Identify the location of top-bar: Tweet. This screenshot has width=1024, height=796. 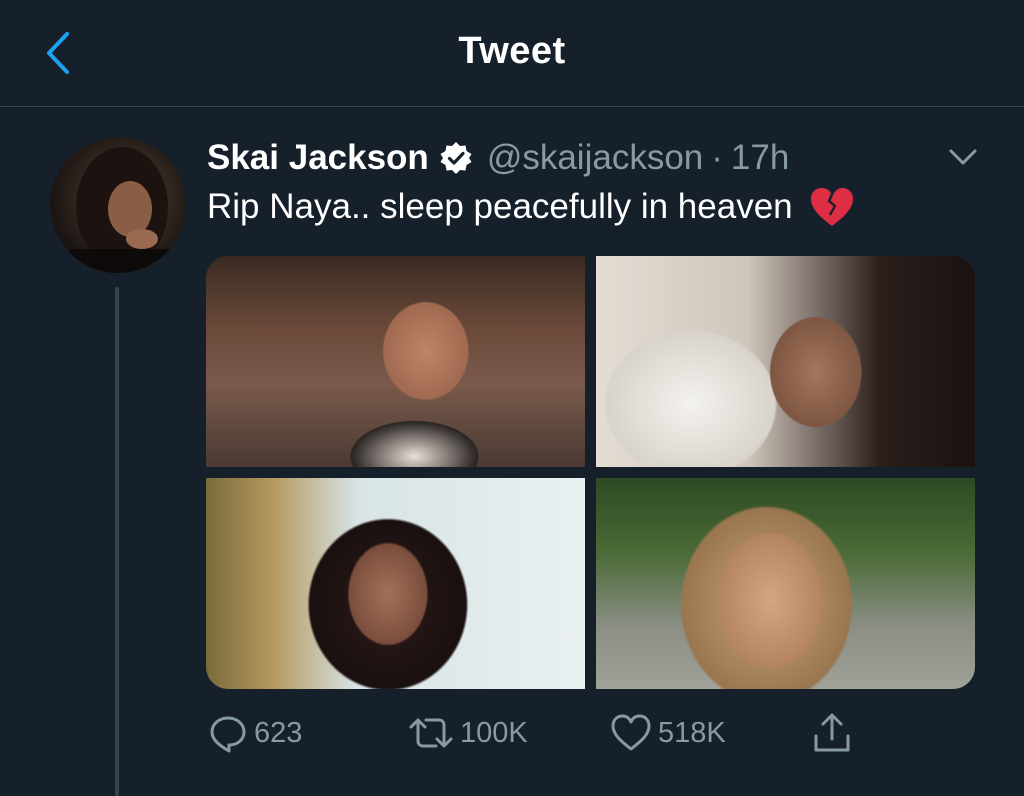
(512, 53).